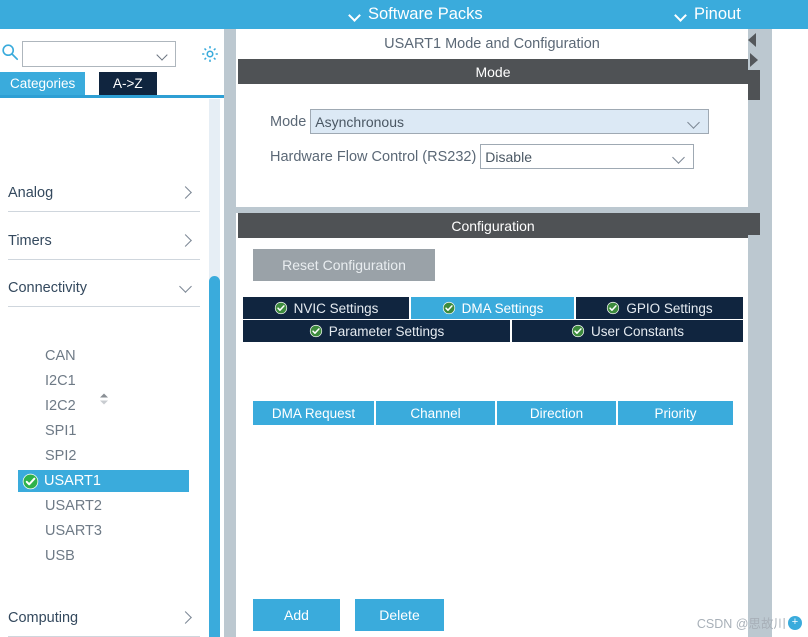 Image resolution: width=808 pixels, height=637 pixels. Describe the element at coordinates (373, 156) in the screenshot. I see `hw-flow-control-label: Hardware Flow Control (RS232)` at that location.